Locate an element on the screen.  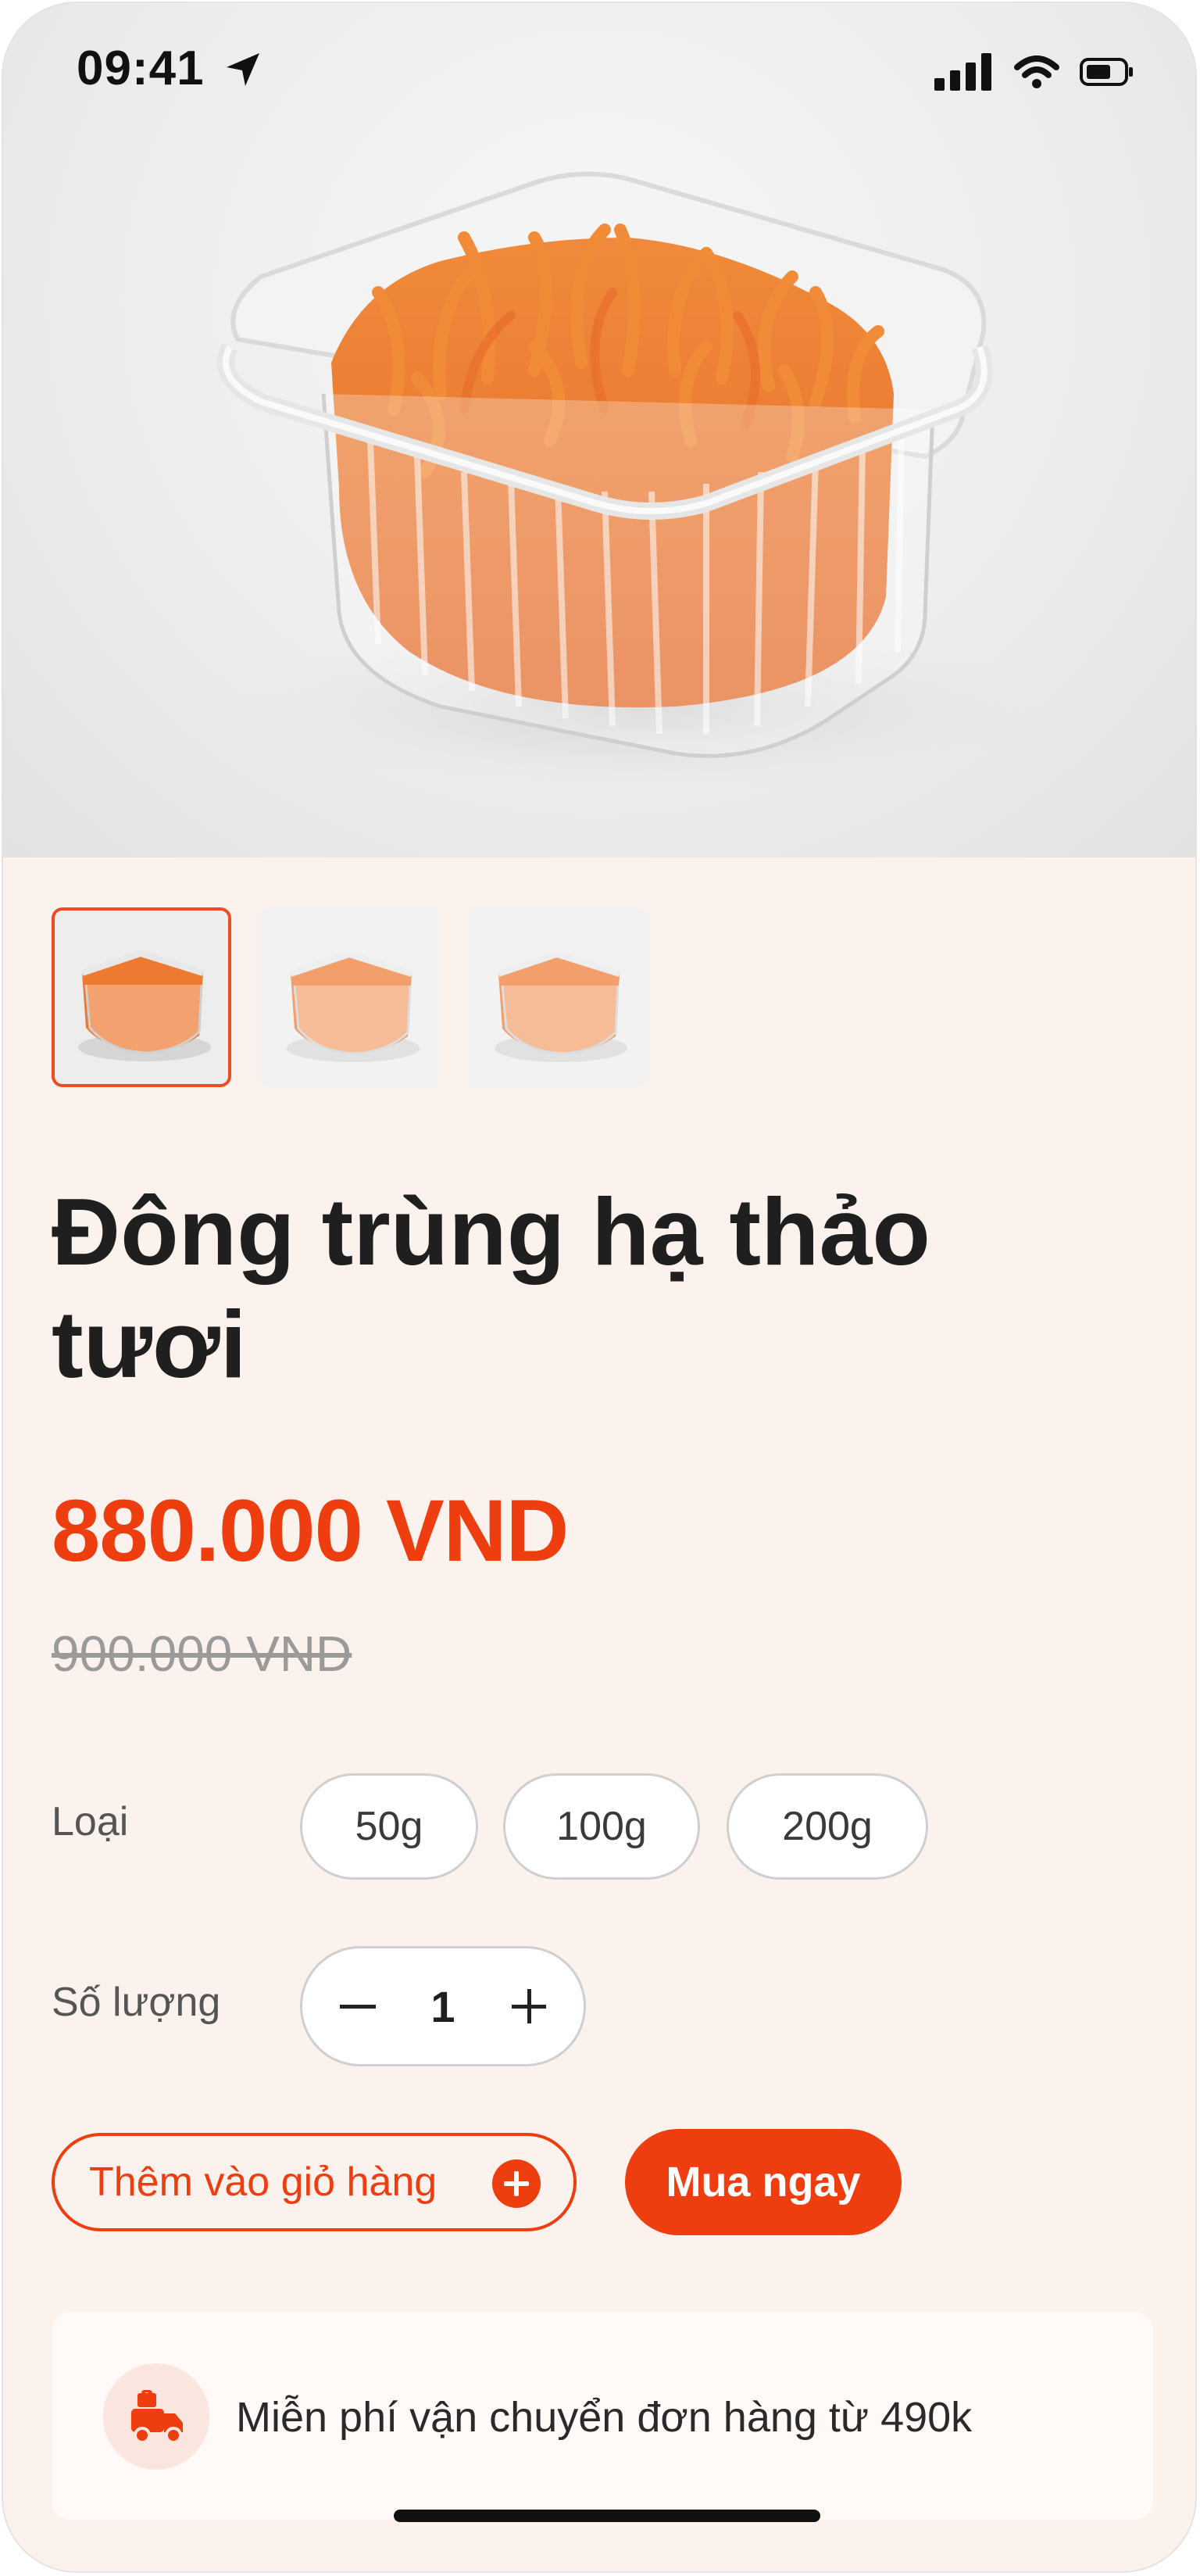
thumbnail-strip is located at coordinates (349, 997).